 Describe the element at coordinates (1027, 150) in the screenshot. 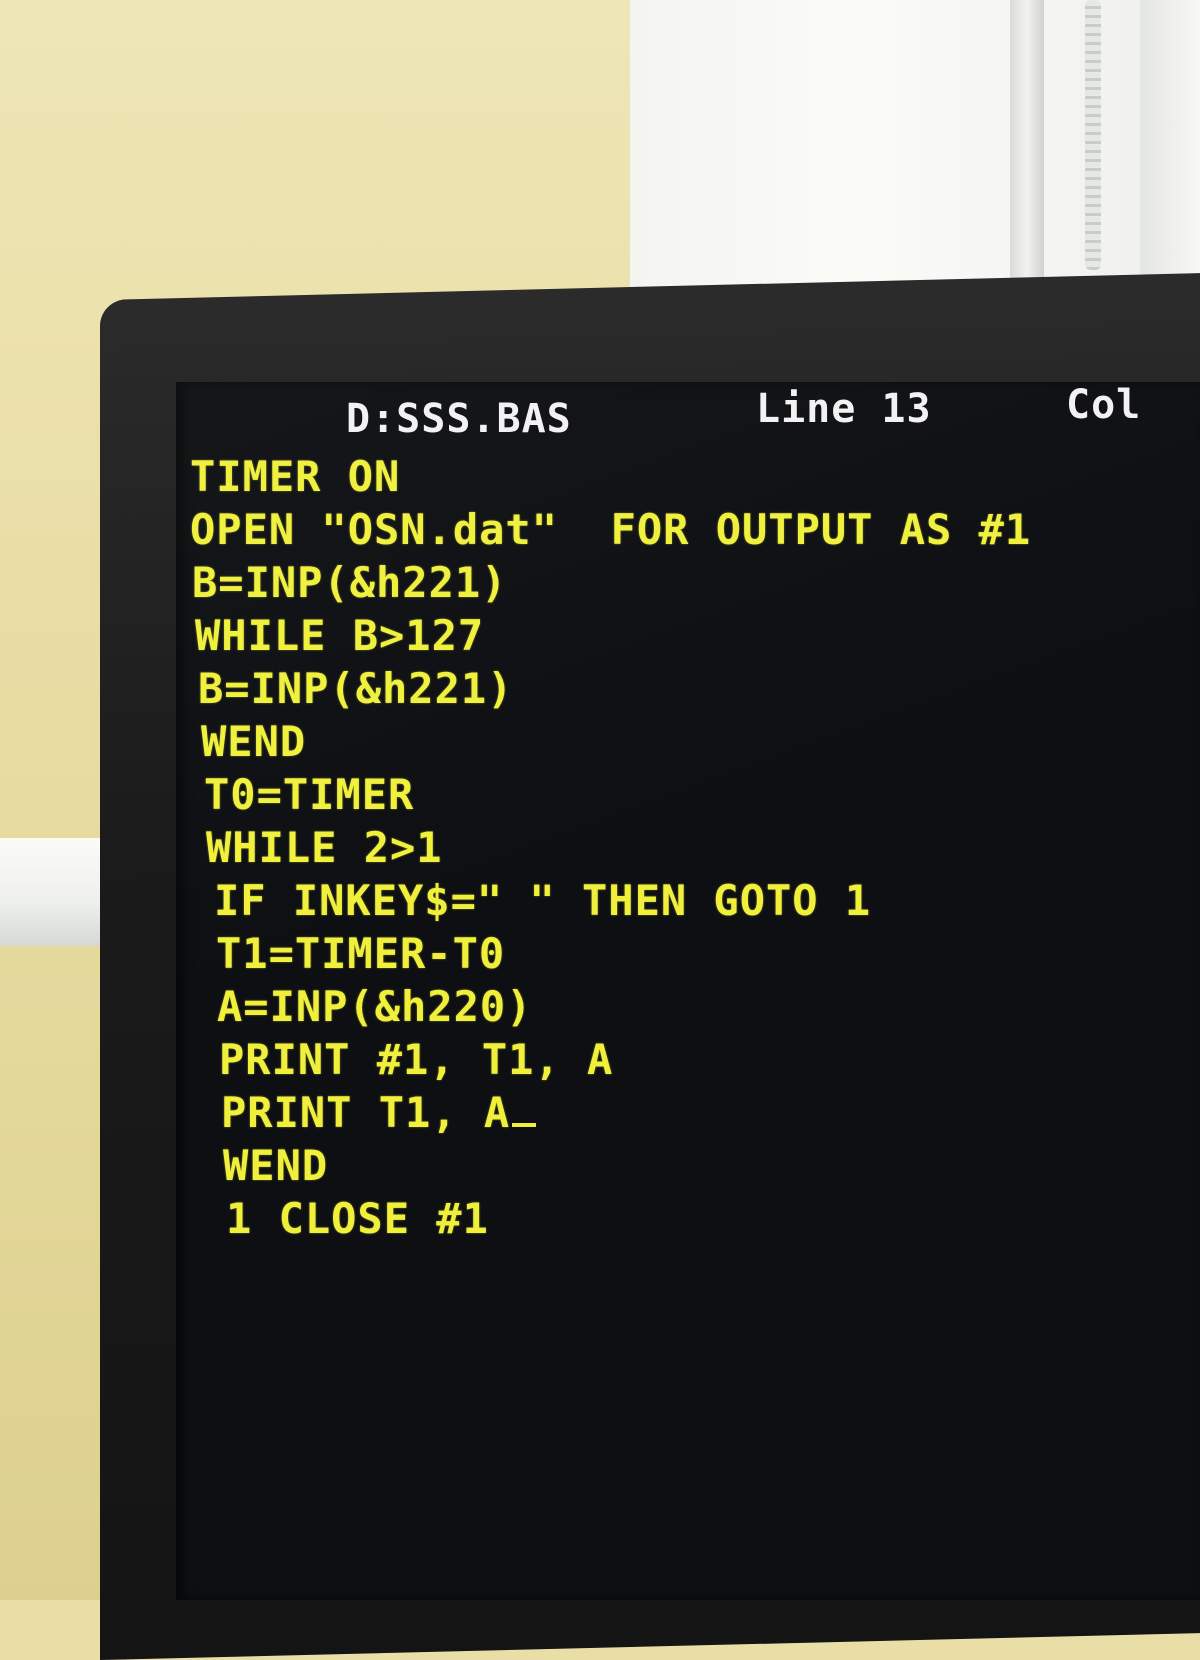

I see `window-frame` at that location.